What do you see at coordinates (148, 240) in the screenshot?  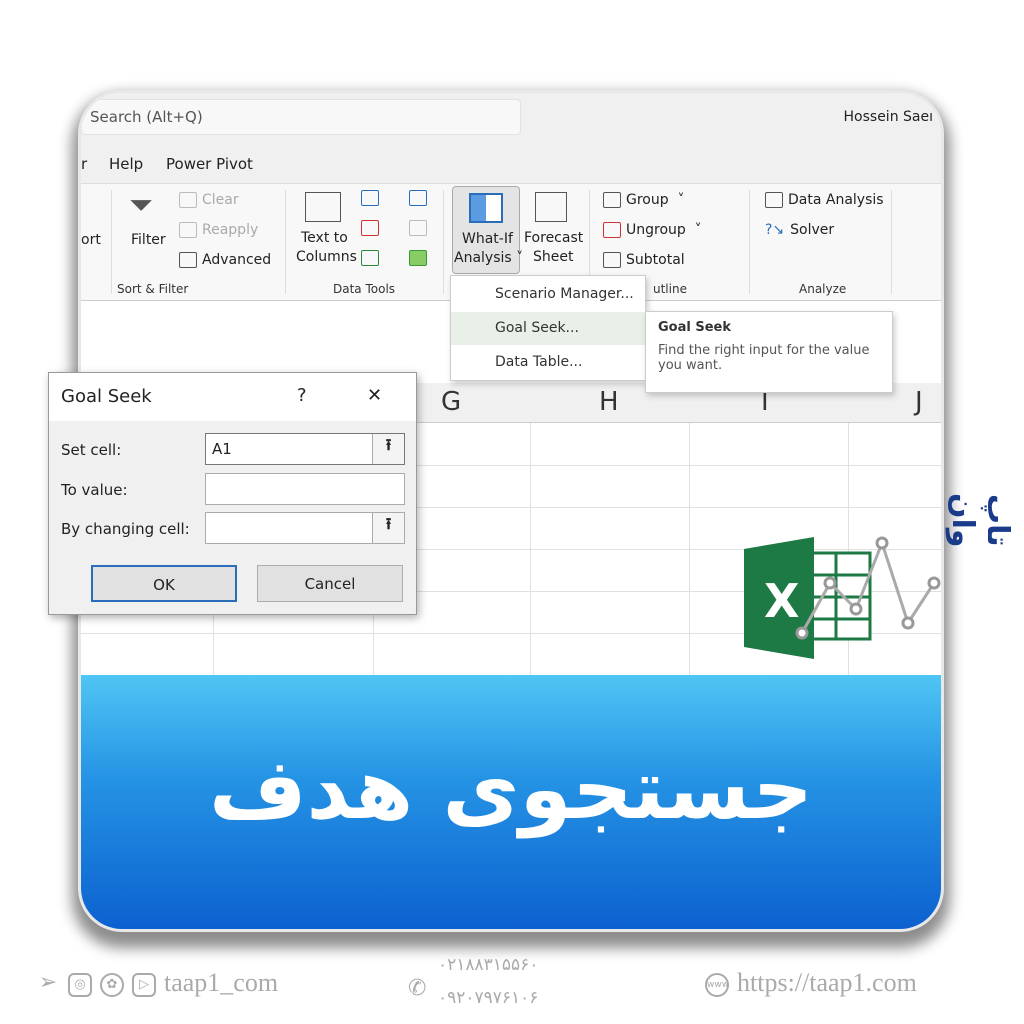 I see `filter-button: Filter` at bounding box center [148, 240].